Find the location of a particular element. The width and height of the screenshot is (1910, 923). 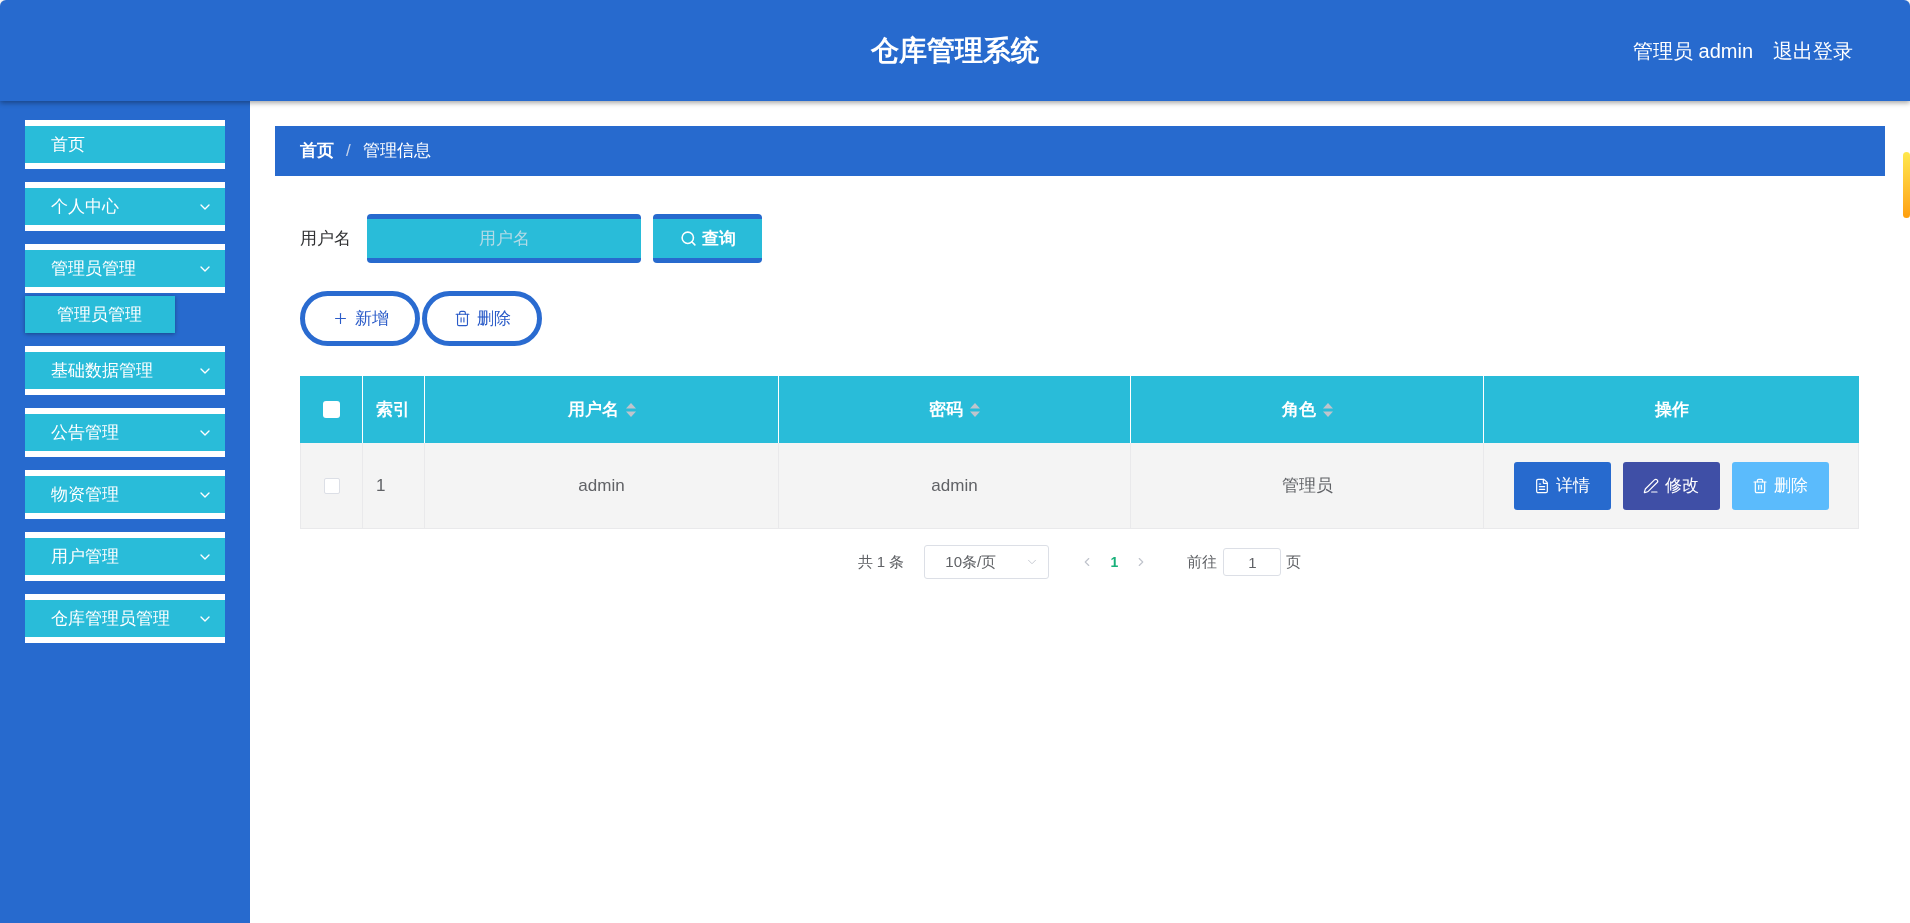

sidebar-item: 基础数据管理 is located at coordinates (125, 370).